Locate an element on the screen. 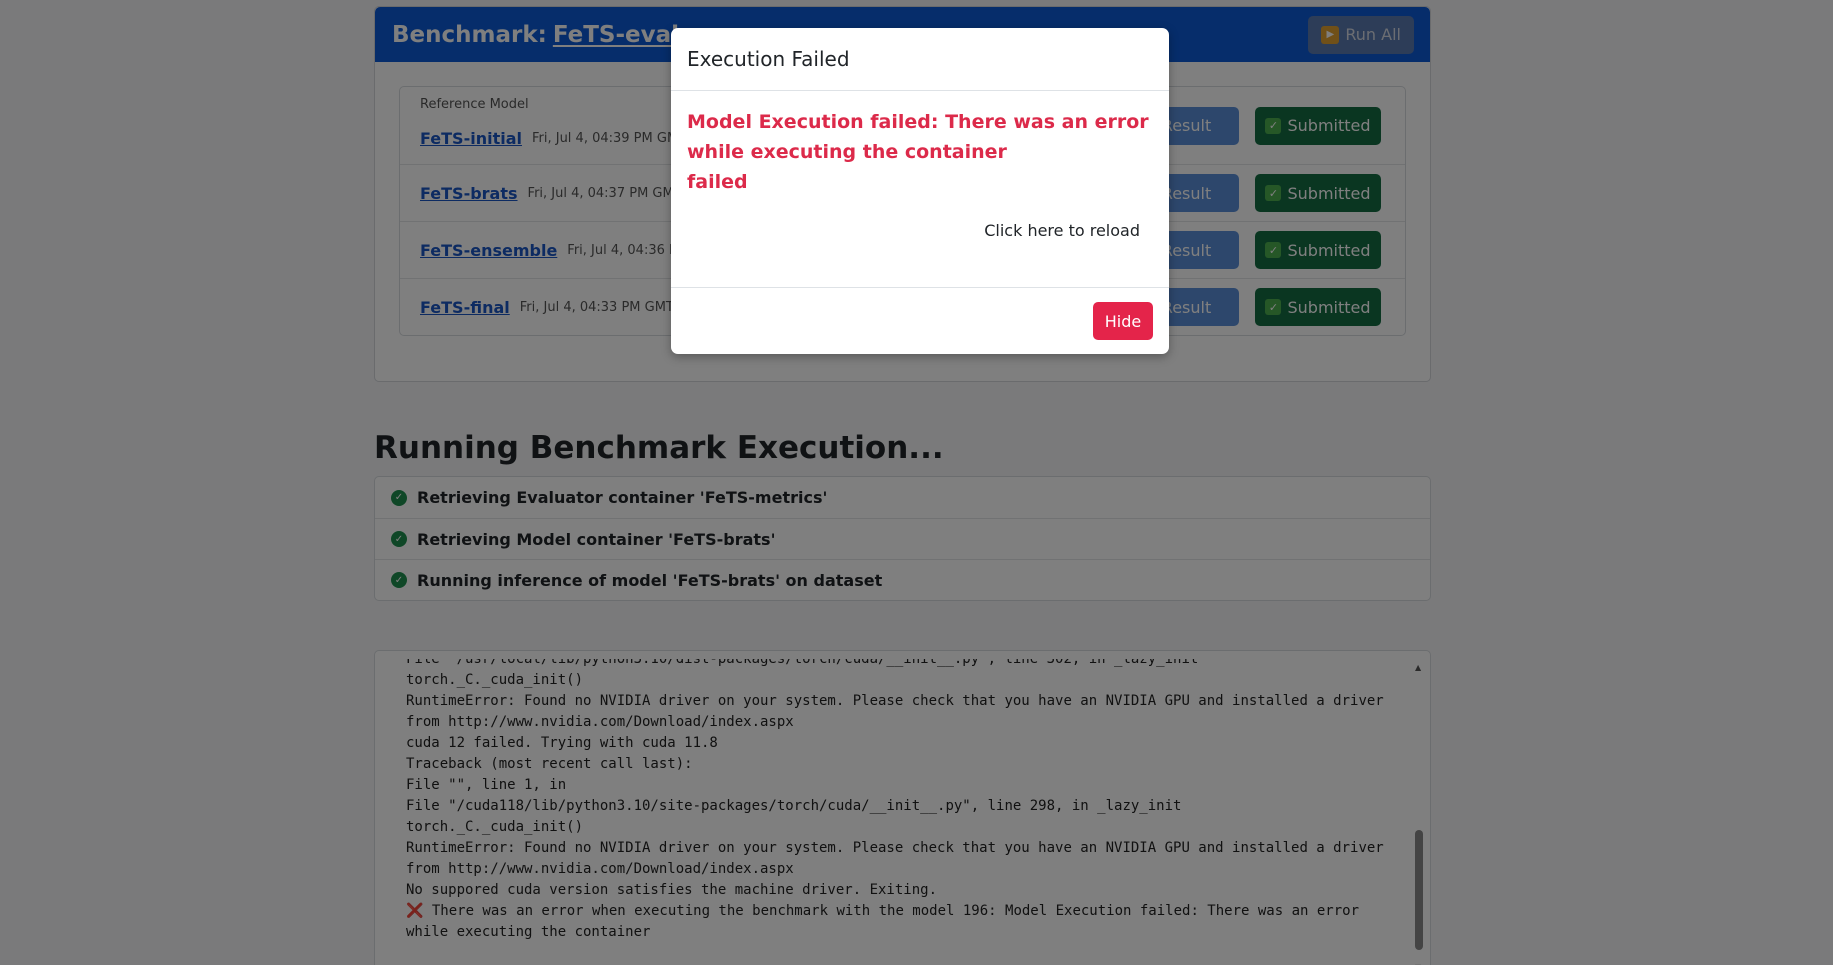  error-message-line: failed is located at coordinates (717, 182).